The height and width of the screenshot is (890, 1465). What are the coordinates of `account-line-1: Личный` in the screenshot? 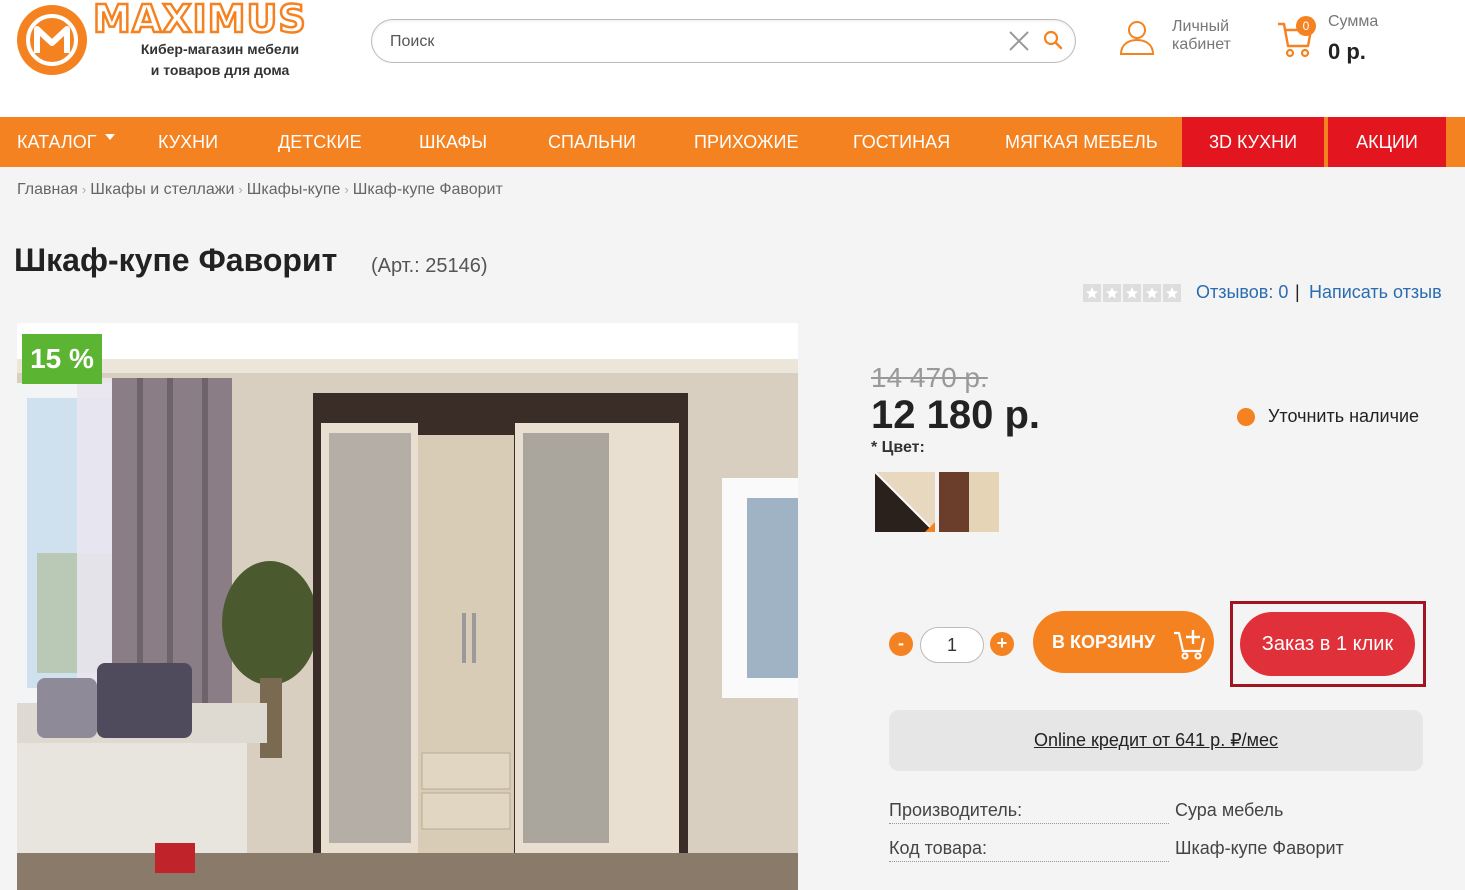 It's located at (1201, 26).